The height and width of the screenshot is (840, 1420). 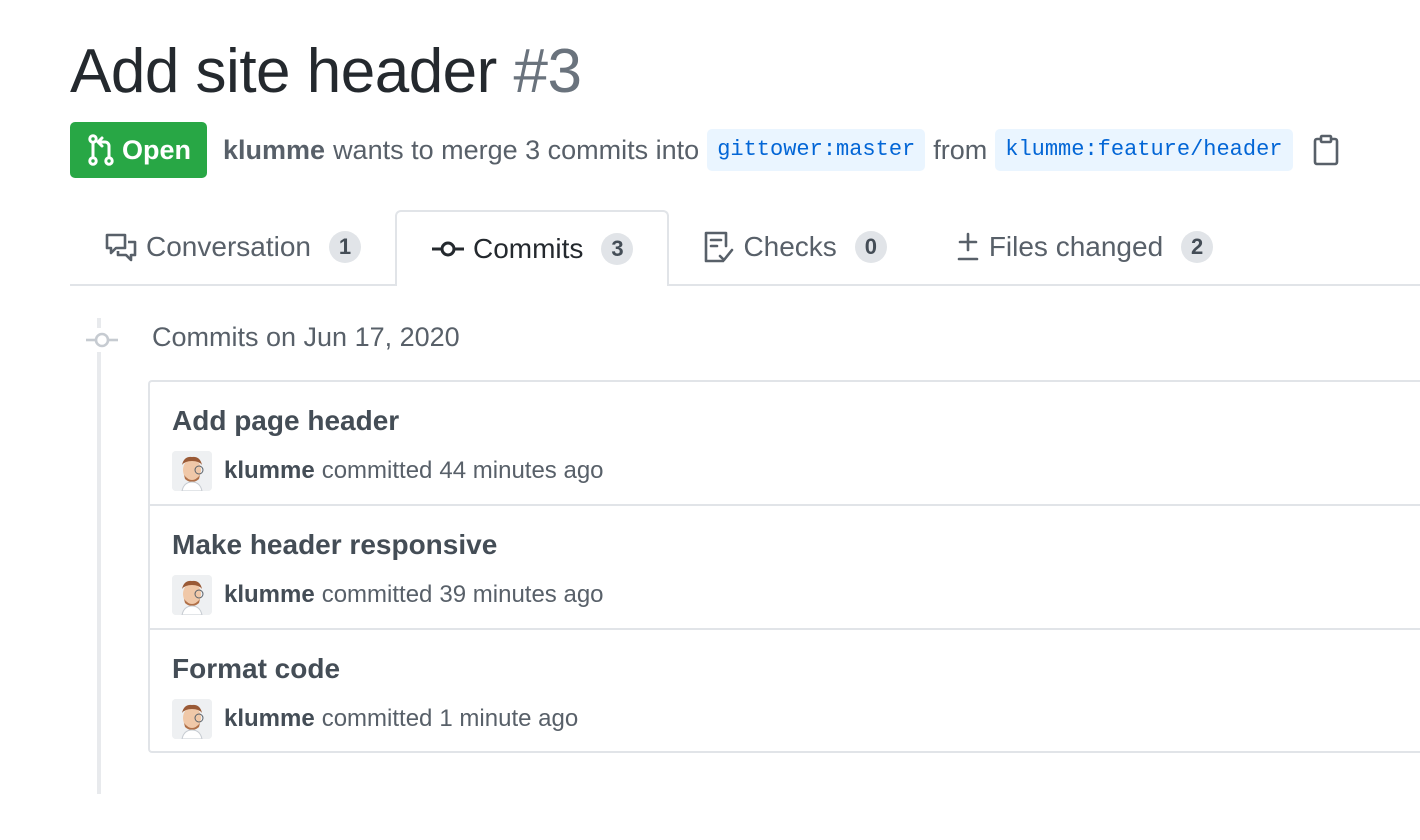 I want to click on commit-message-link: Format code, so click(x=256, y=668).